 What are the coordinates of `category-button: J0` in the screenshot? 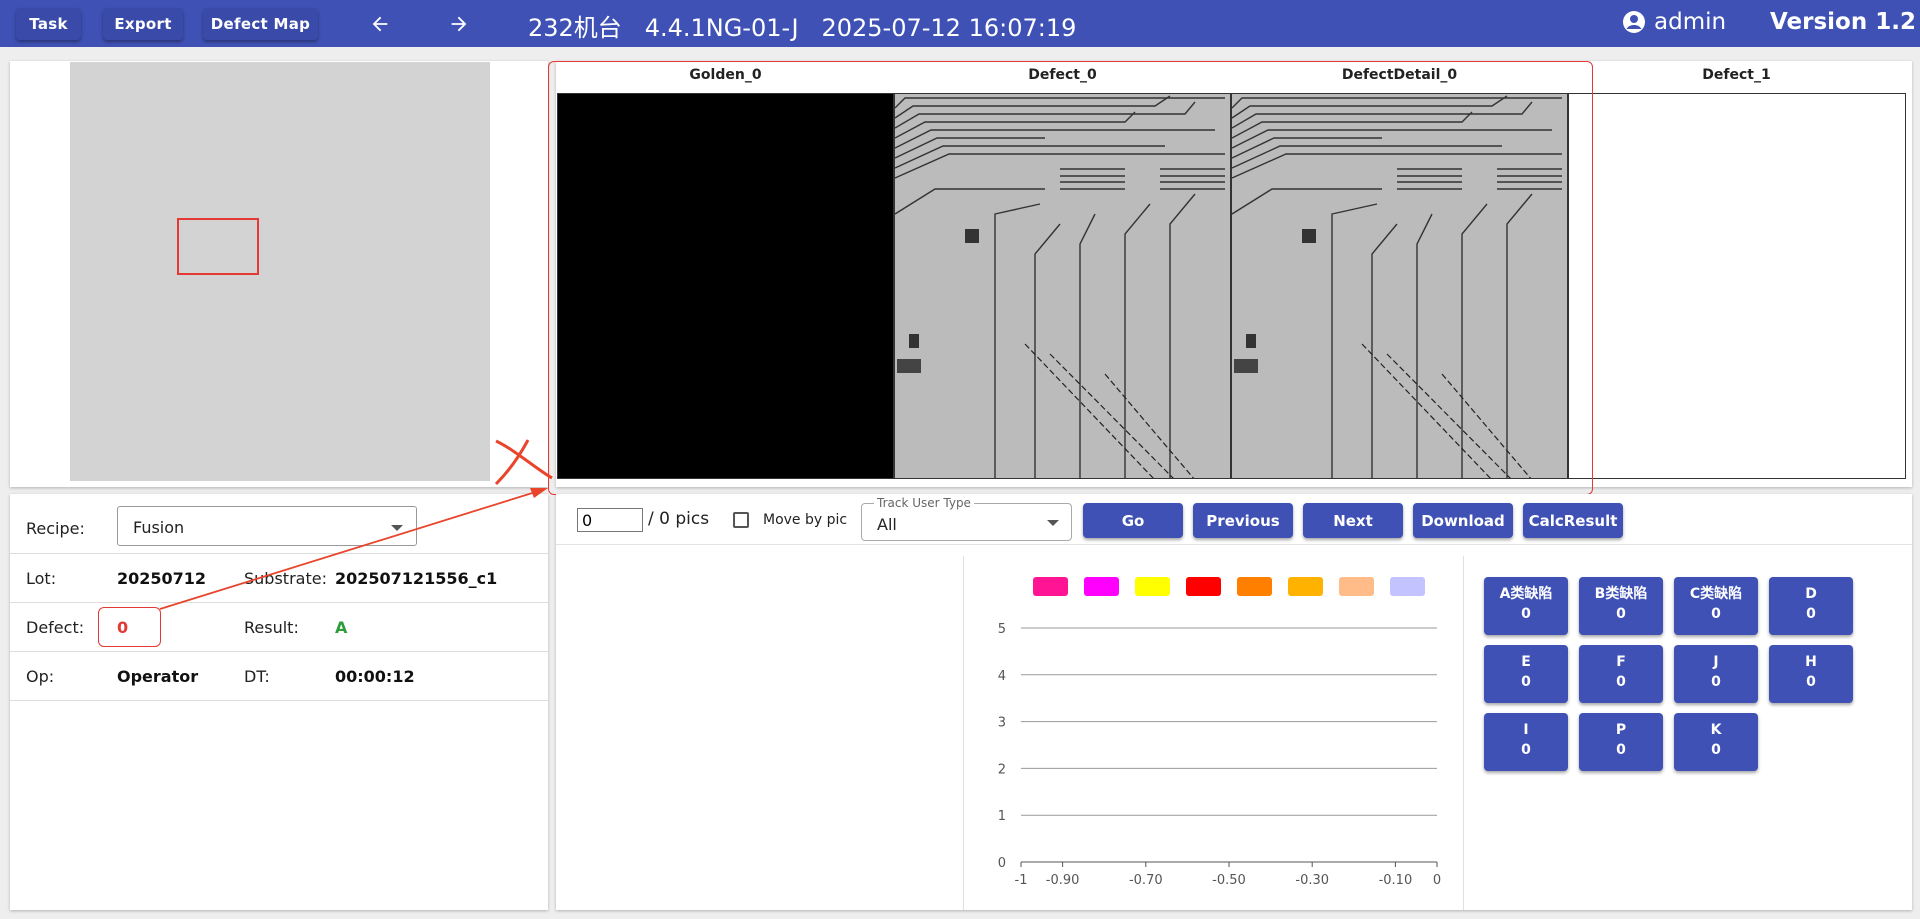 It's located at (1716, 674).